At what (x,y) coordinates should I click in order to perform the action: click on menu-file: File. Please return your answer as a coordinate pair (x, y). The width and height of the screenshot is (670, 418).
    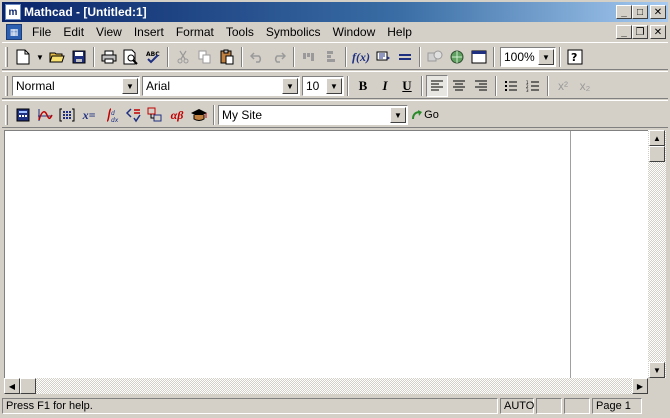
    Looking at the image, I should click on (41, 32).